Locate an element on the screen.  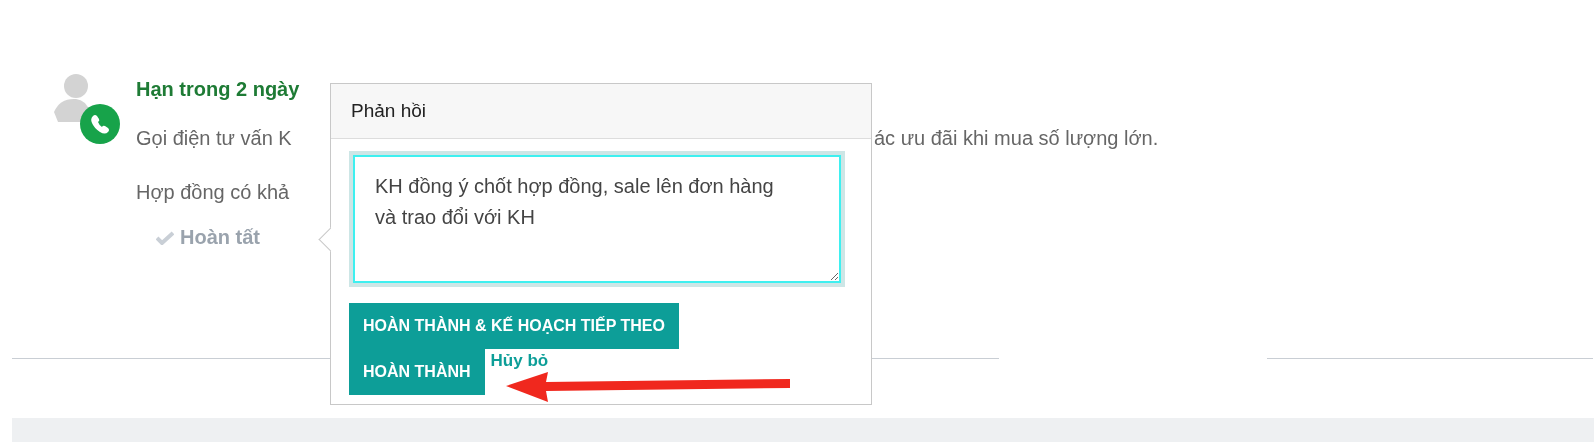
cancel-link: Hủy bỏ is located at coordinates (516, 360).